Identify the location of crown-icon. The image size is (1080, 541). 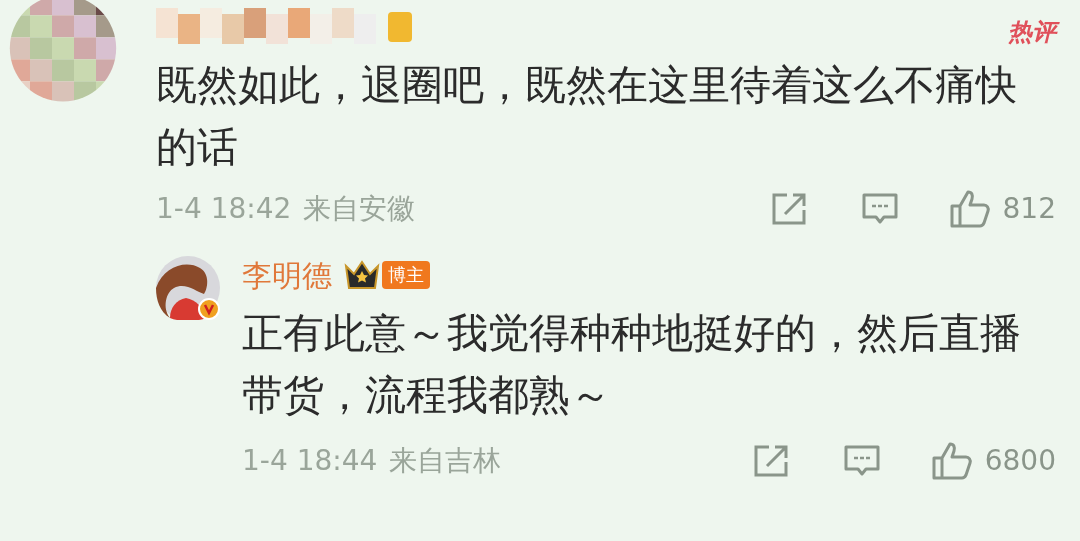
(362, 275).